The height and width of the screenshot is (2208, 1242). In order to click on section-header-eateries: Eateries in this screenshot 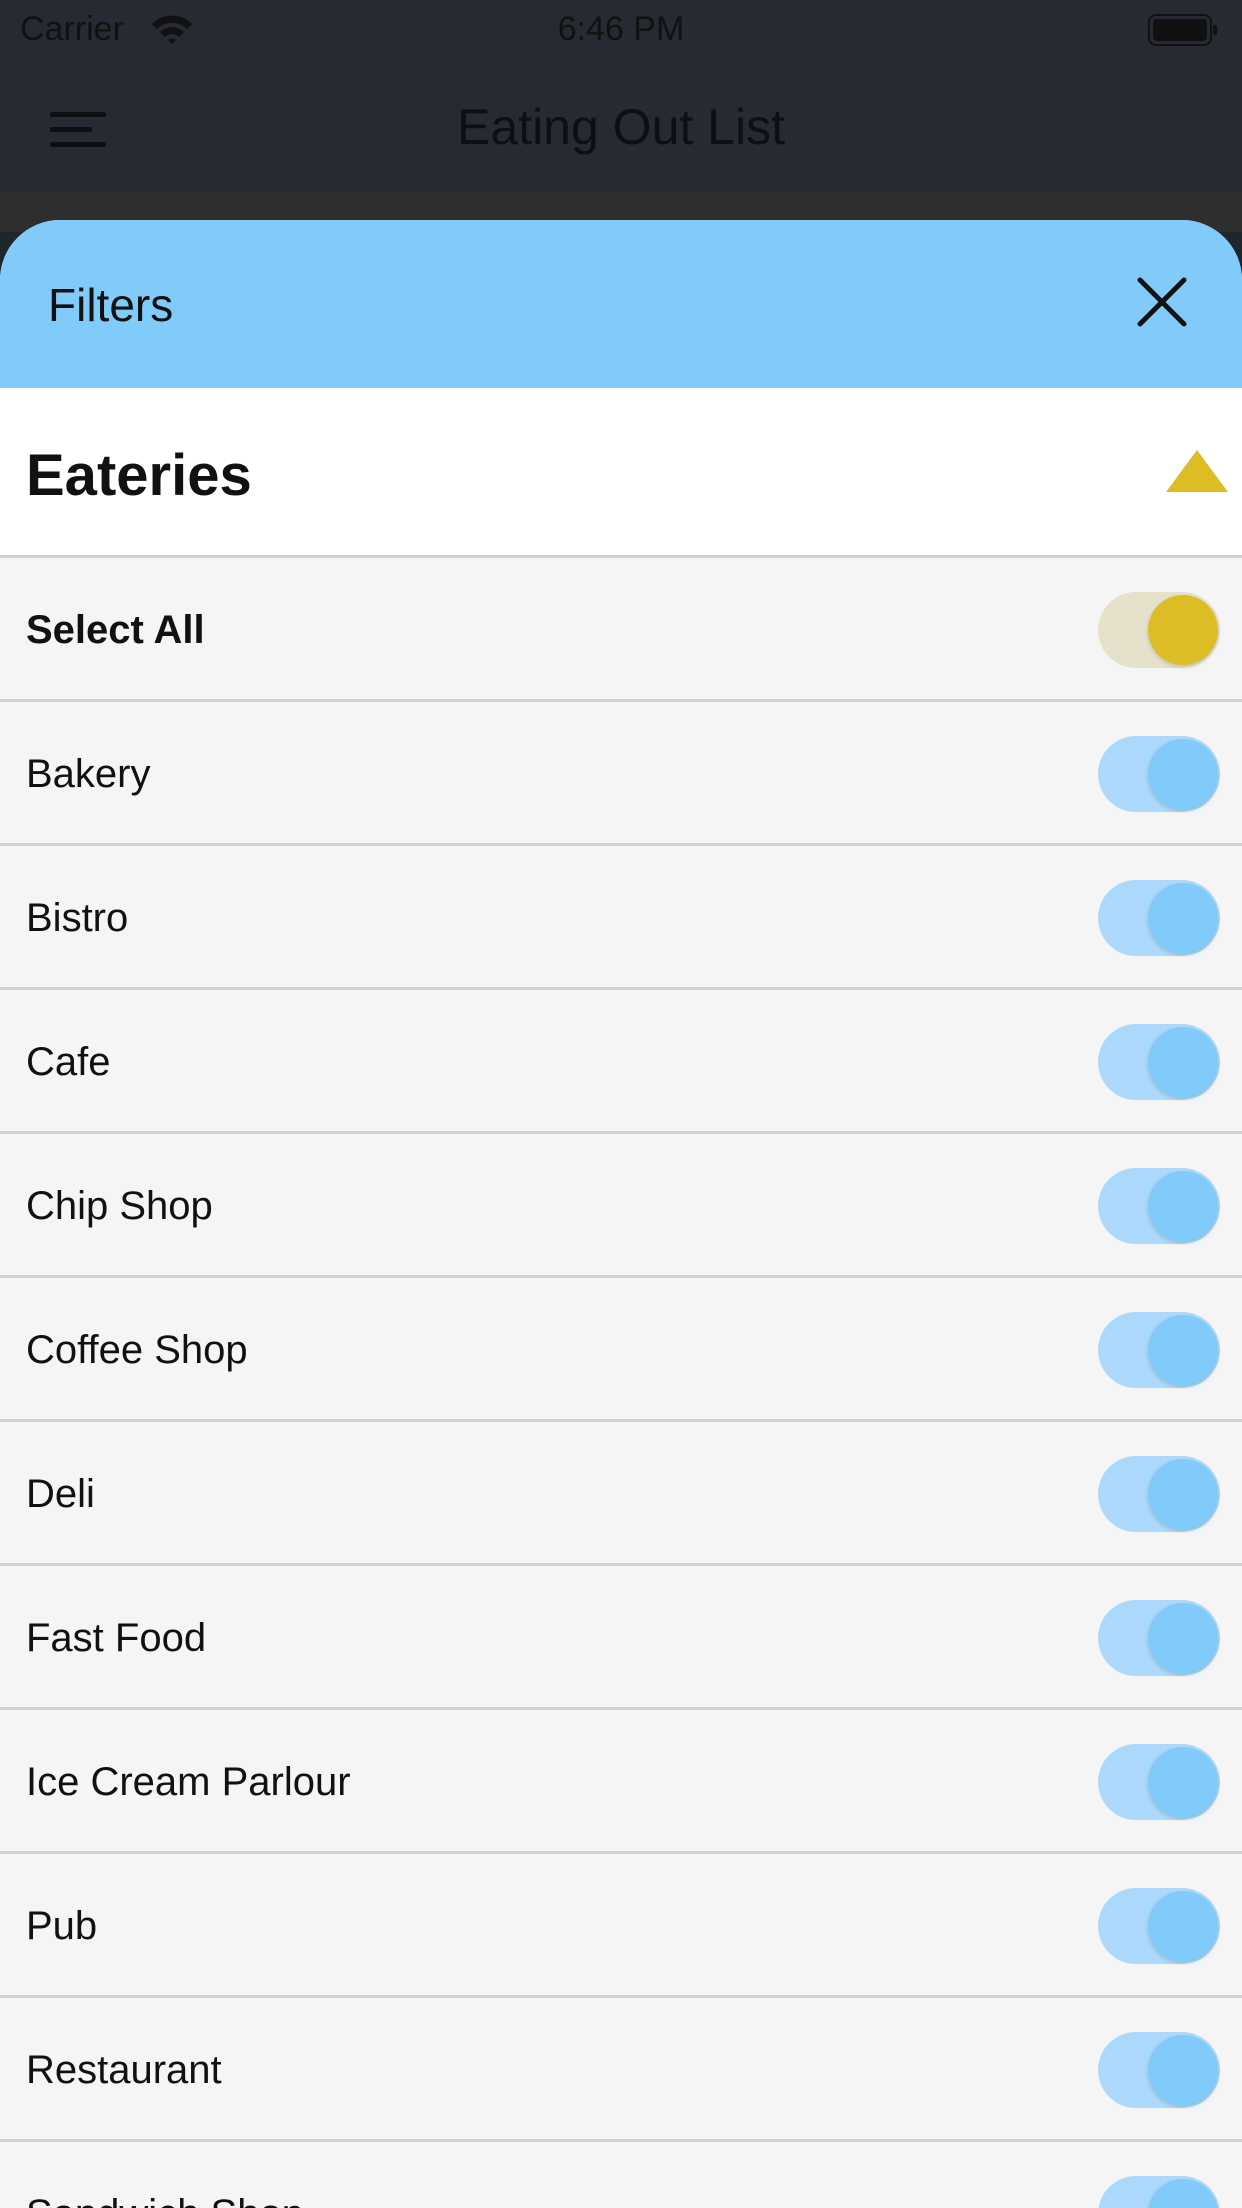, I will do `click(621, 473)`.